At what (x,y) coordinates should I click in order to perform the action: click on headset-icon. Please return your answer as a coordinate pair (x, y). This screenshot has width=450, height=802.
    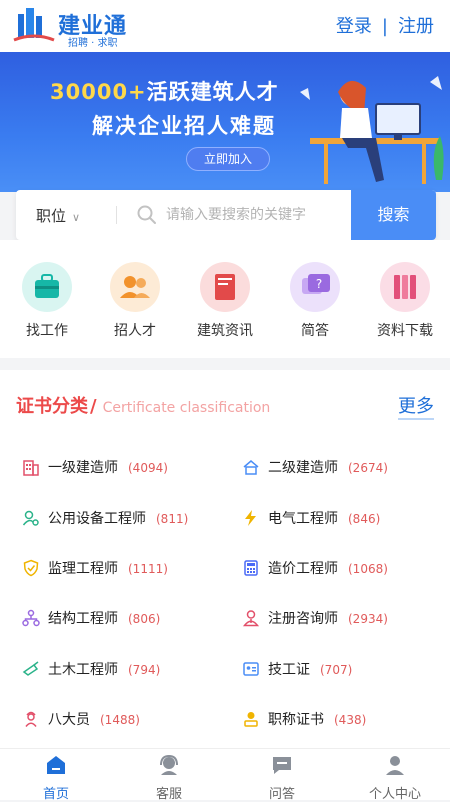
    Looking at the image, I should click on (169, 764).